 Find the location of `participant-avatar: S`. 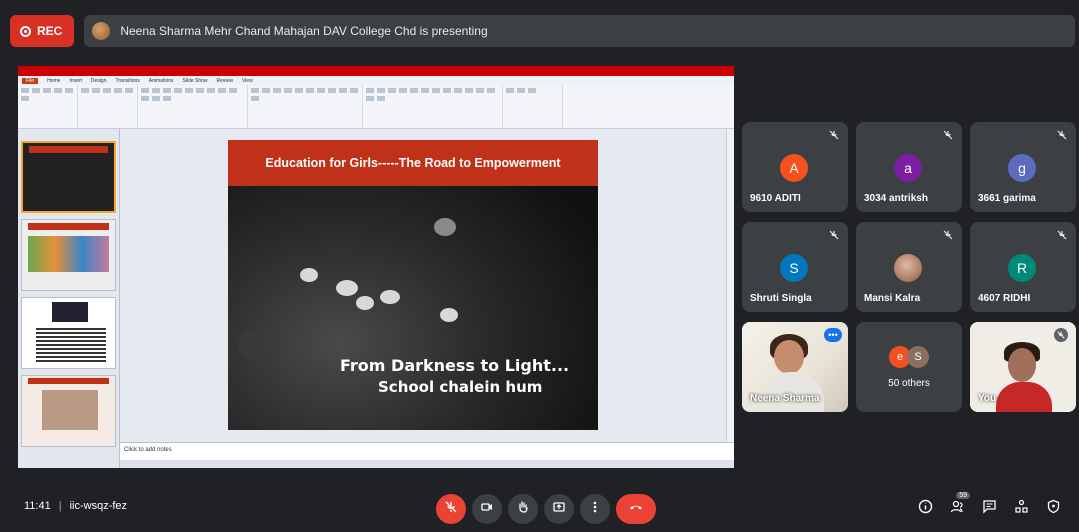

participant-avatar: S is located at coordinates (794, 268).